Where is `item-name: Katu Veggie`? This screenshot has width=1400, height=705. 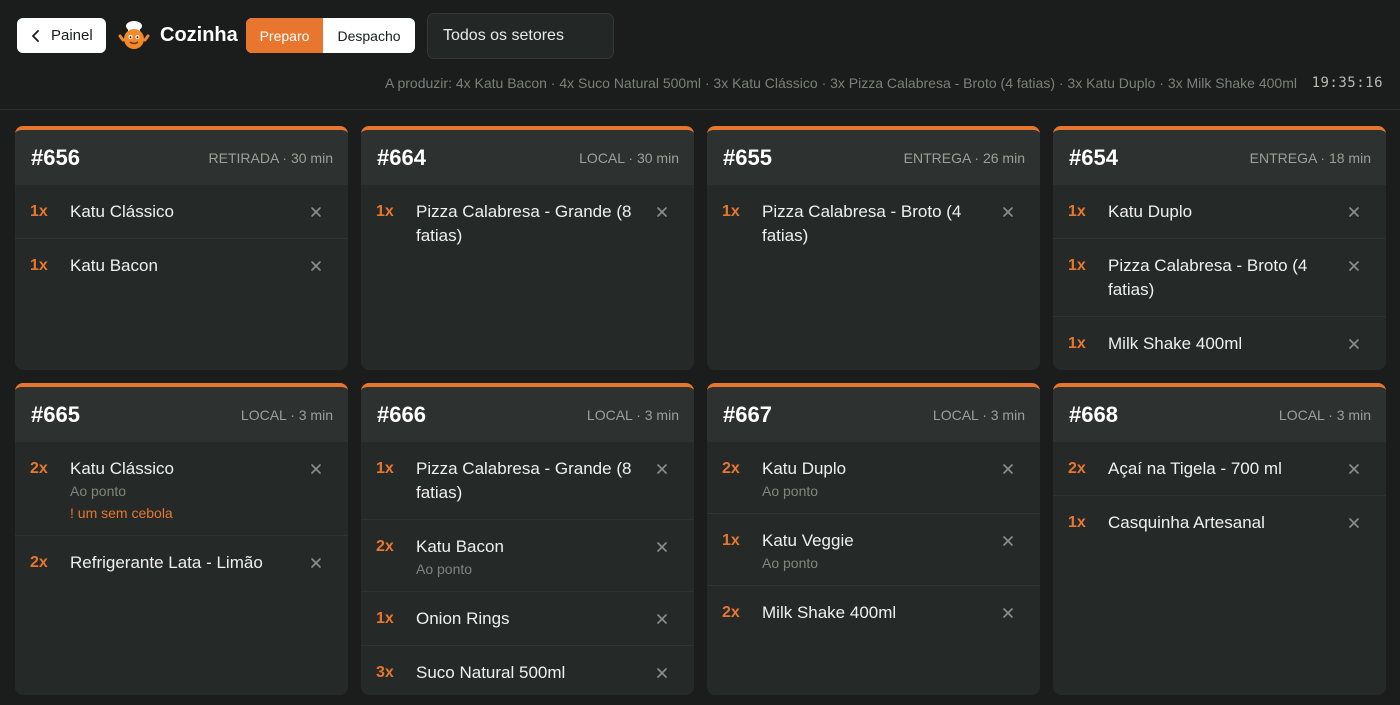 item-name: Katu Veggie is located at coordinates (808, 540).